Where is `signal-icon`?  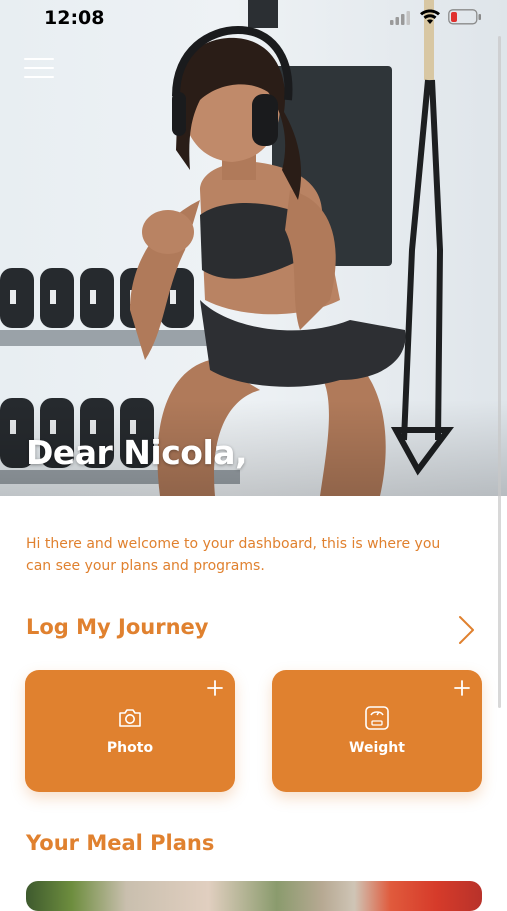 signal-icon is located at coordinates (400, 18).